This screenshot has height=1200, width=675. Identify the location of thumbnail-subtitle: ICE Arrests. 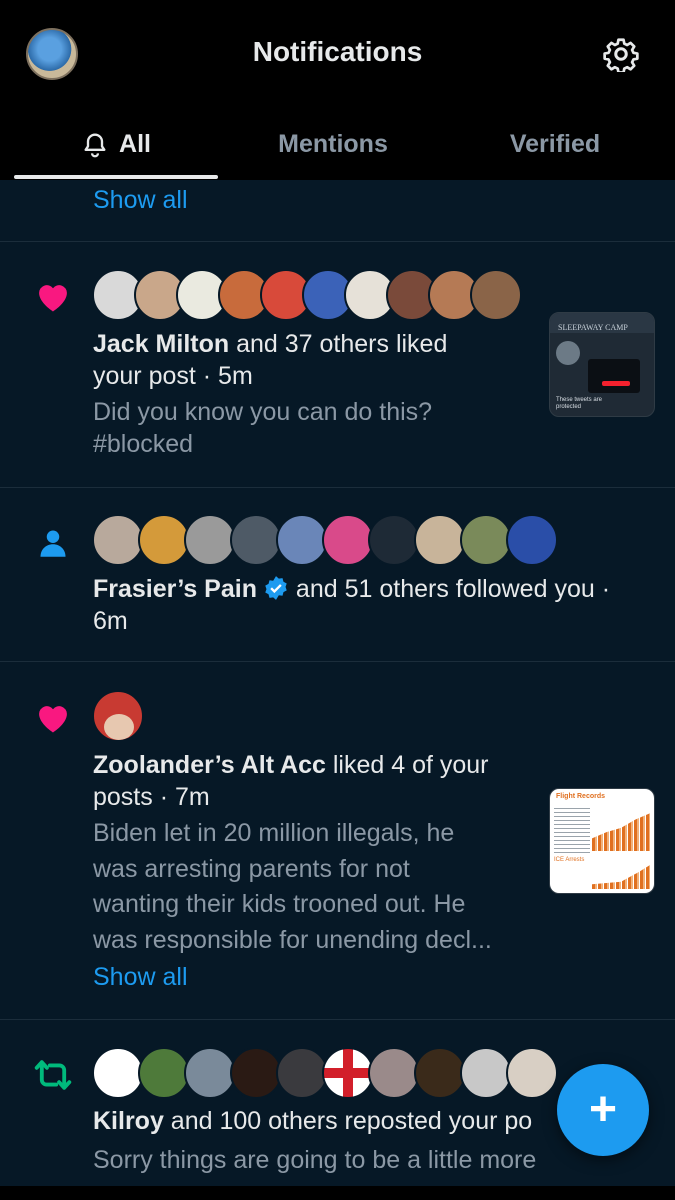
(569, 860).